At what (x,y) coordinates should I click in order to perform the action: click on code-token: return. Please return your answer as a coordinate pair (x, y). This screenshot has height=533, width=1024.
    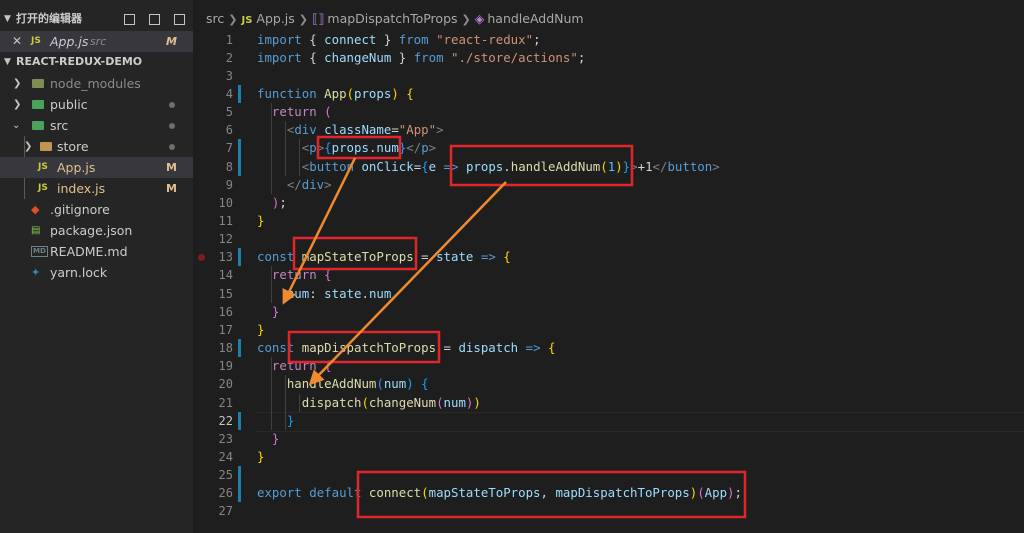
    Looking at the image, I should click on (294, 112).